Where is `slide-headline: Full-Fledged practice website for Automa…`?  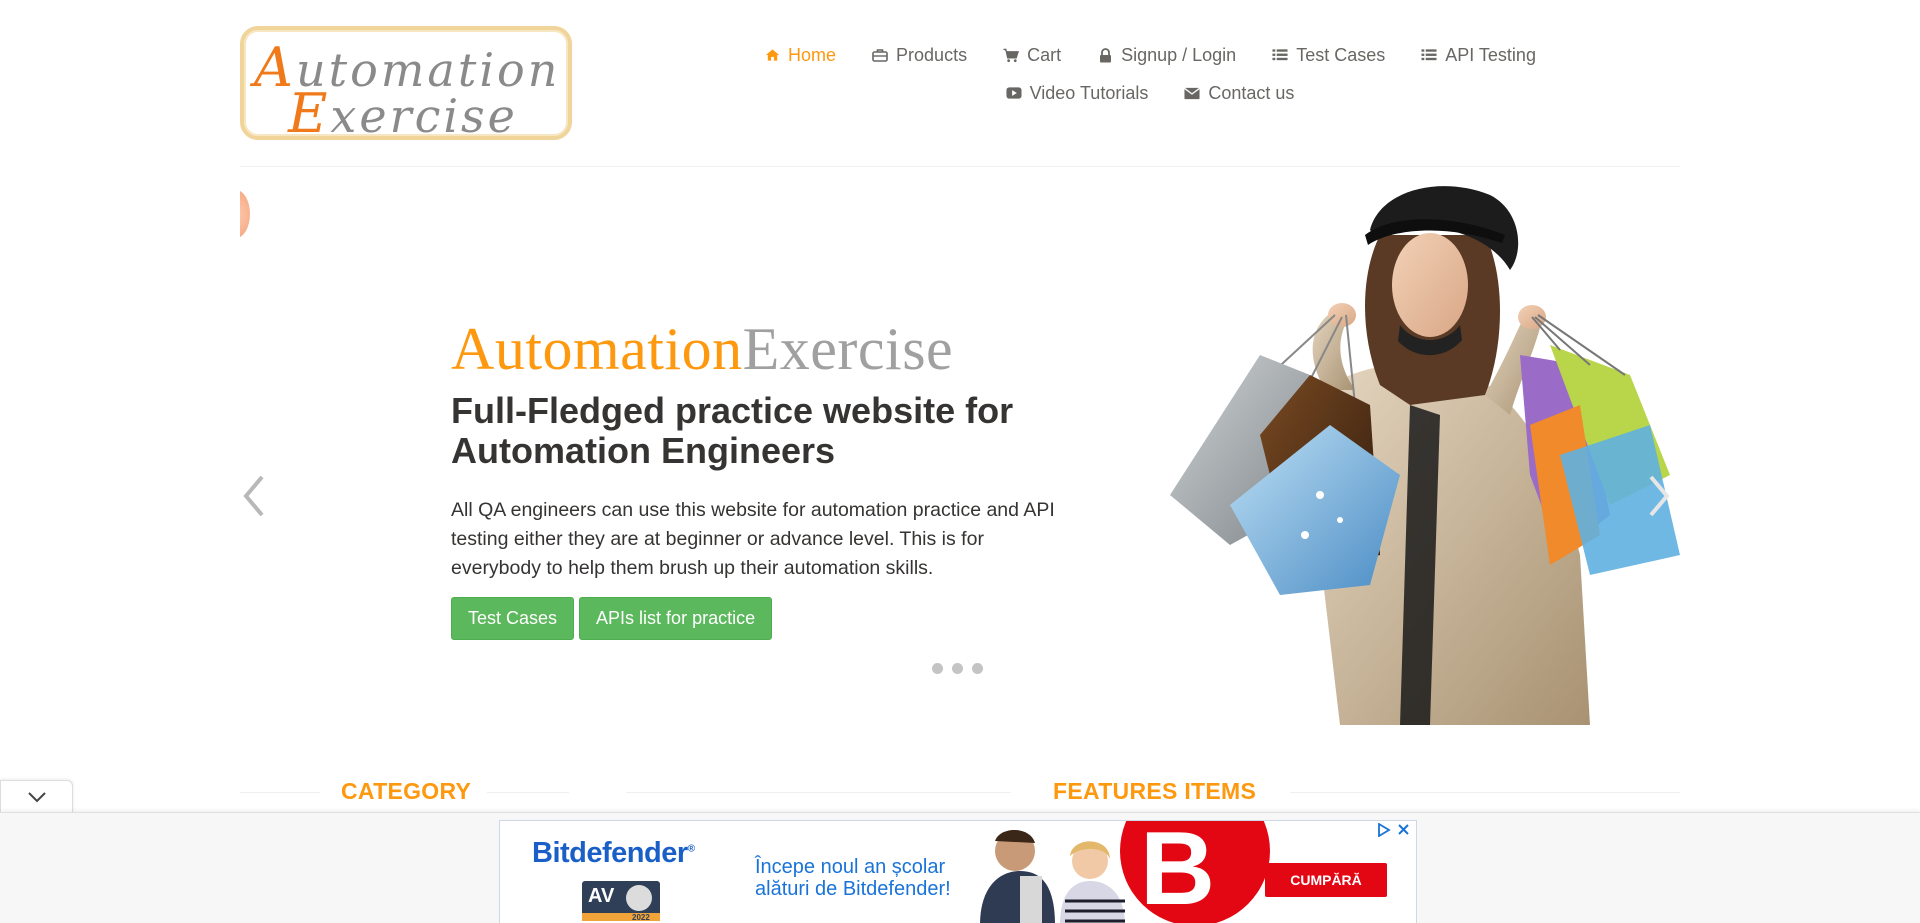 slide-headline: Full-Fledged practice website for Automa… is located at coordinates (732, 430).